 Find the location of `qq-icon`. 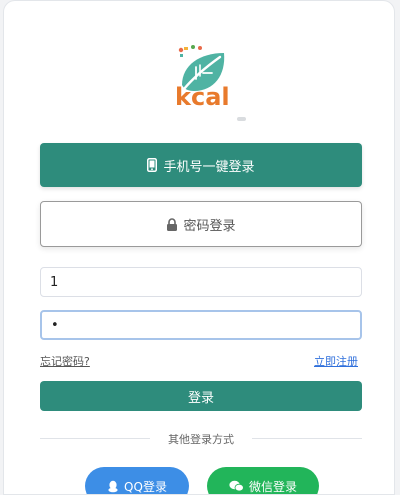

qq-icon is located at coordinates (113, 486).